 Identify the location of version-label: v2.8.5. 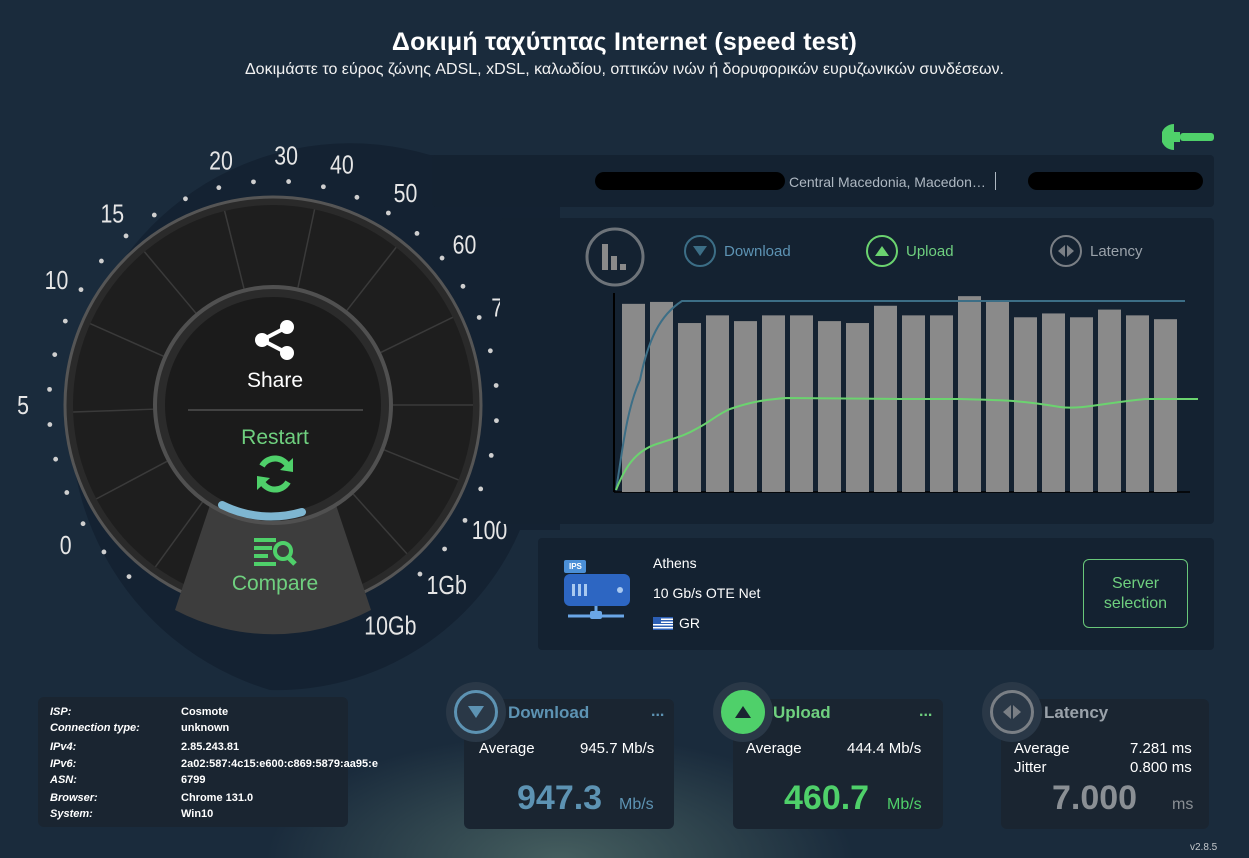
(1204, 847).